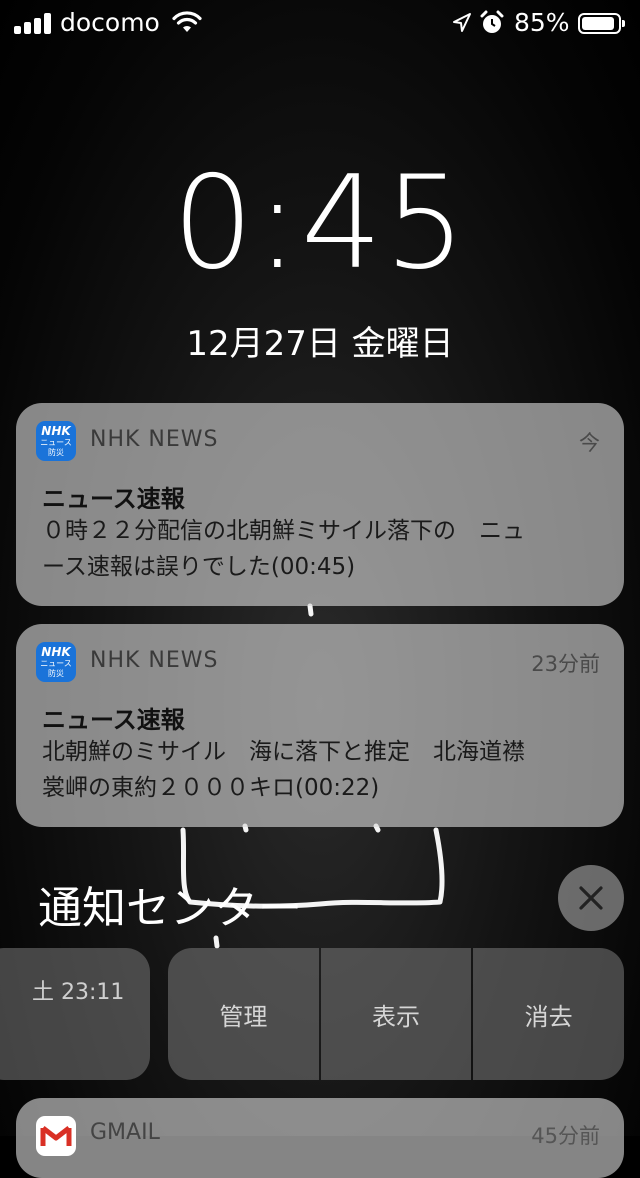 This screenshot has height=1178, width=640. I want to click on notification-body-line: 北朝鮮のミサイル 海に落下と推定 北海道襟, so click(283, 752).